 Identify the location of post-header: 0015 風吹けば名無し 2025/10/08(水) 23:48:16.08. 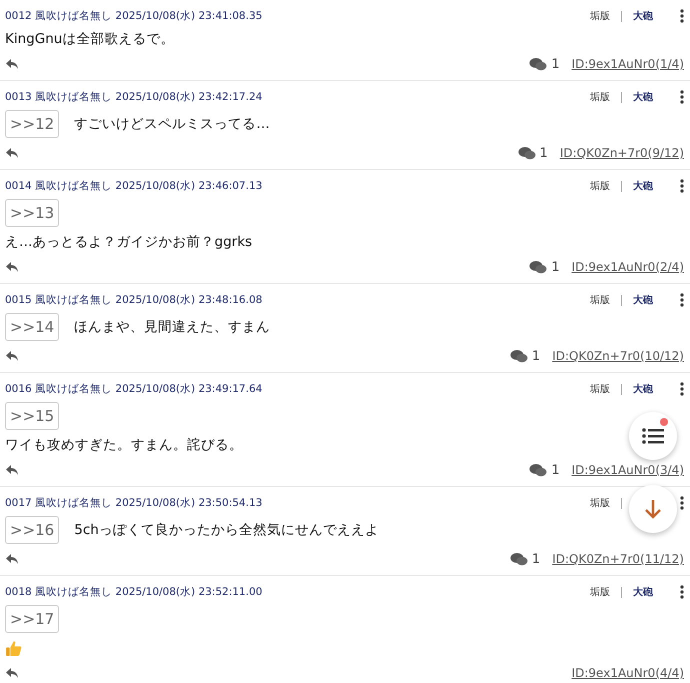
(133, 300).